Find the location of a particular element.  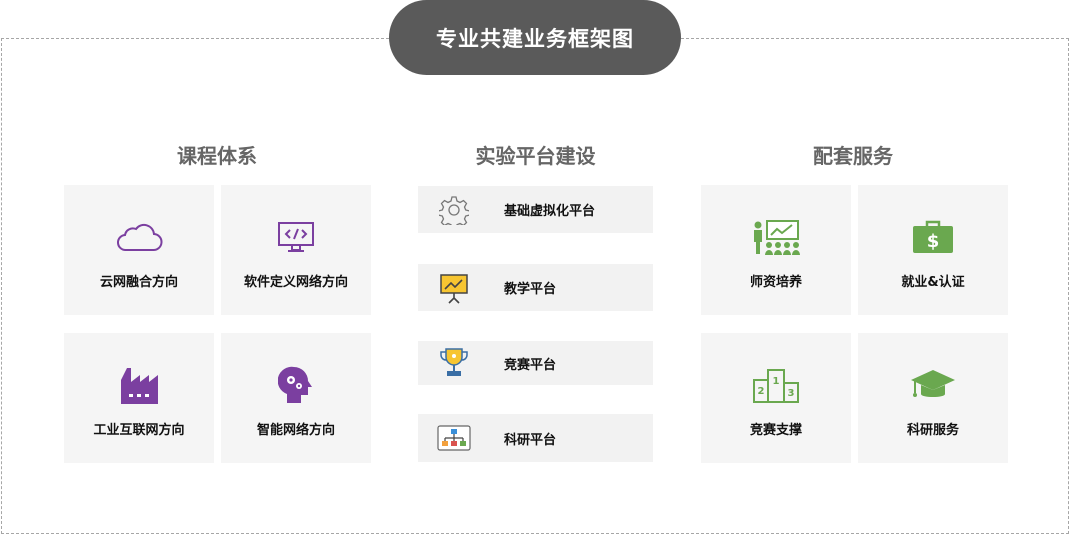

card-employment-cert: $ 就业&认证 is located at coordinates (933, 250).